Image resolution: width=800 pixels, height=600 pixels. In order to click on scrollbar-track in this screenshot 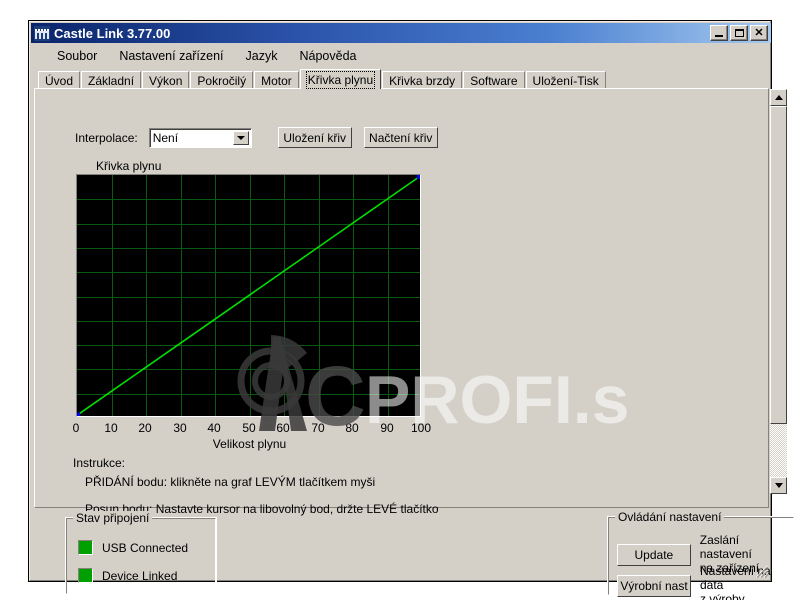, I will do `click(778, 291)`.